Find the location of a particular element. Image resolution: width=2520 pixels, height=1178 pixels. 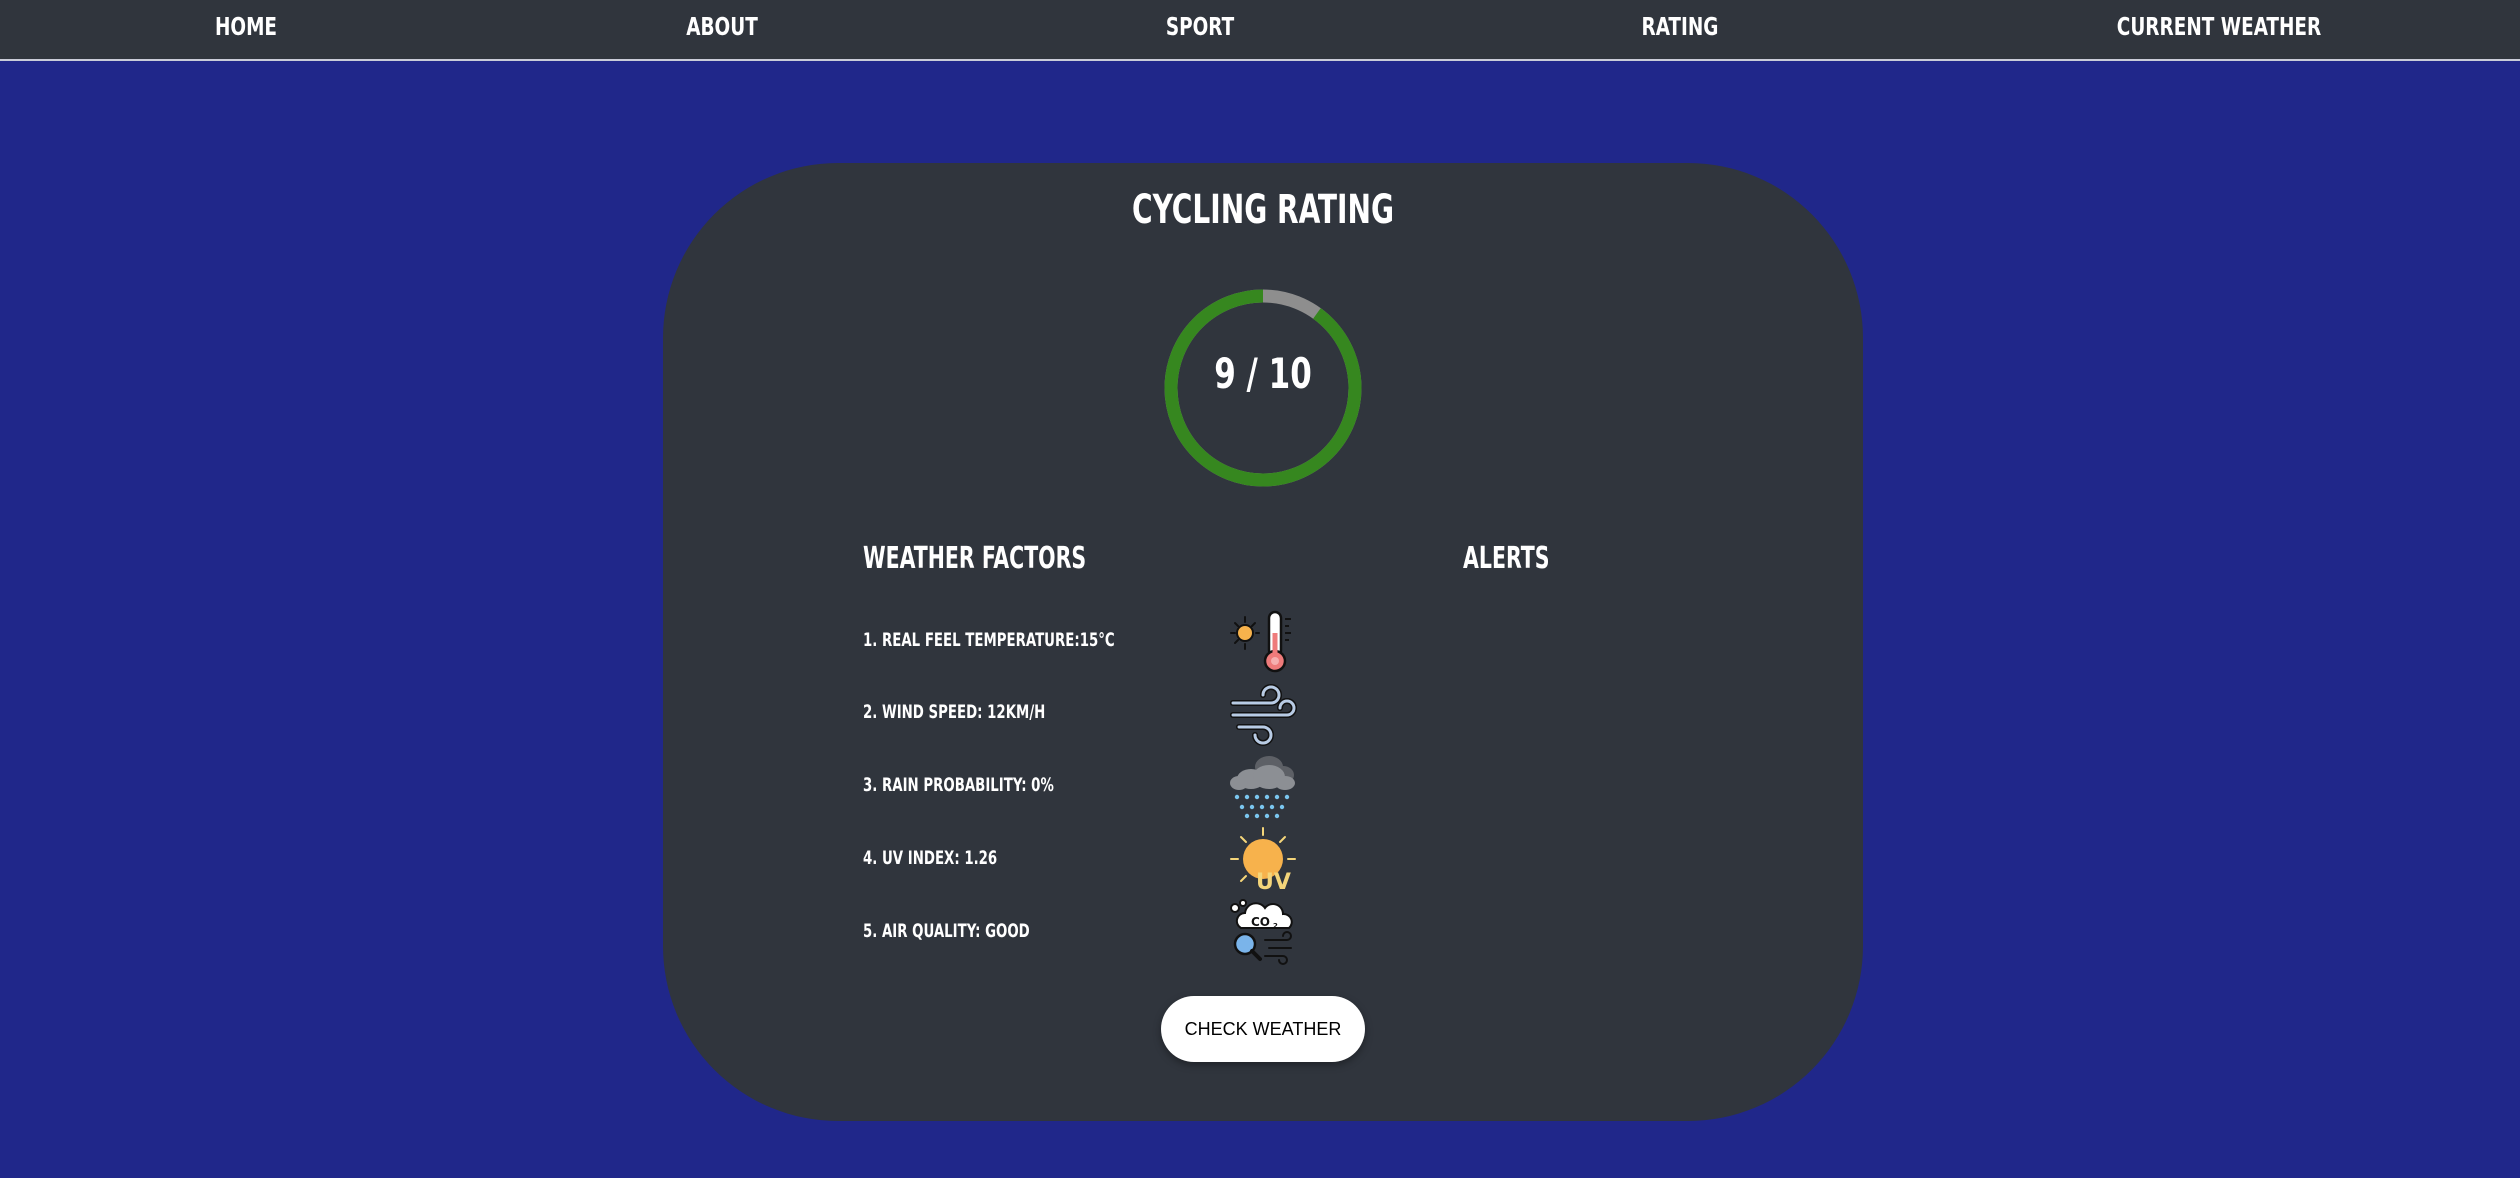

svg-text: CO is located at coordinates (1260, 922).